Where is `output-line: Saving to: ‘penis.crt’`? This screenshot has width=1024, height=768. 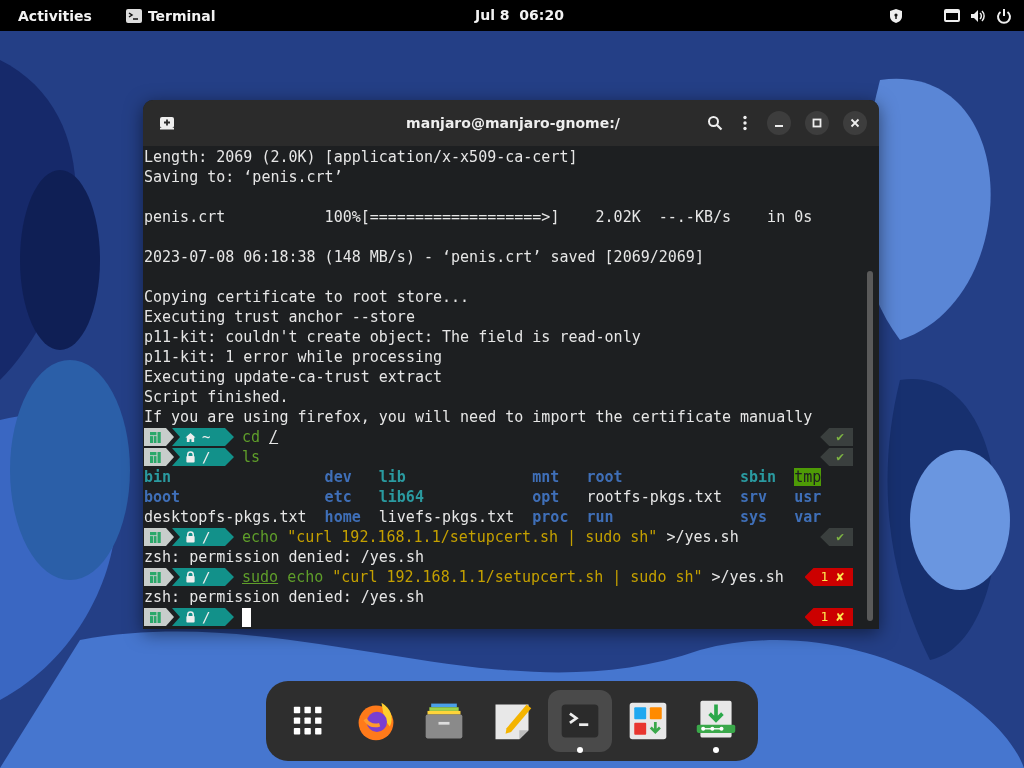
output-line: Saving to: ‘penis.crt’ is located at coordinates (243, 177).